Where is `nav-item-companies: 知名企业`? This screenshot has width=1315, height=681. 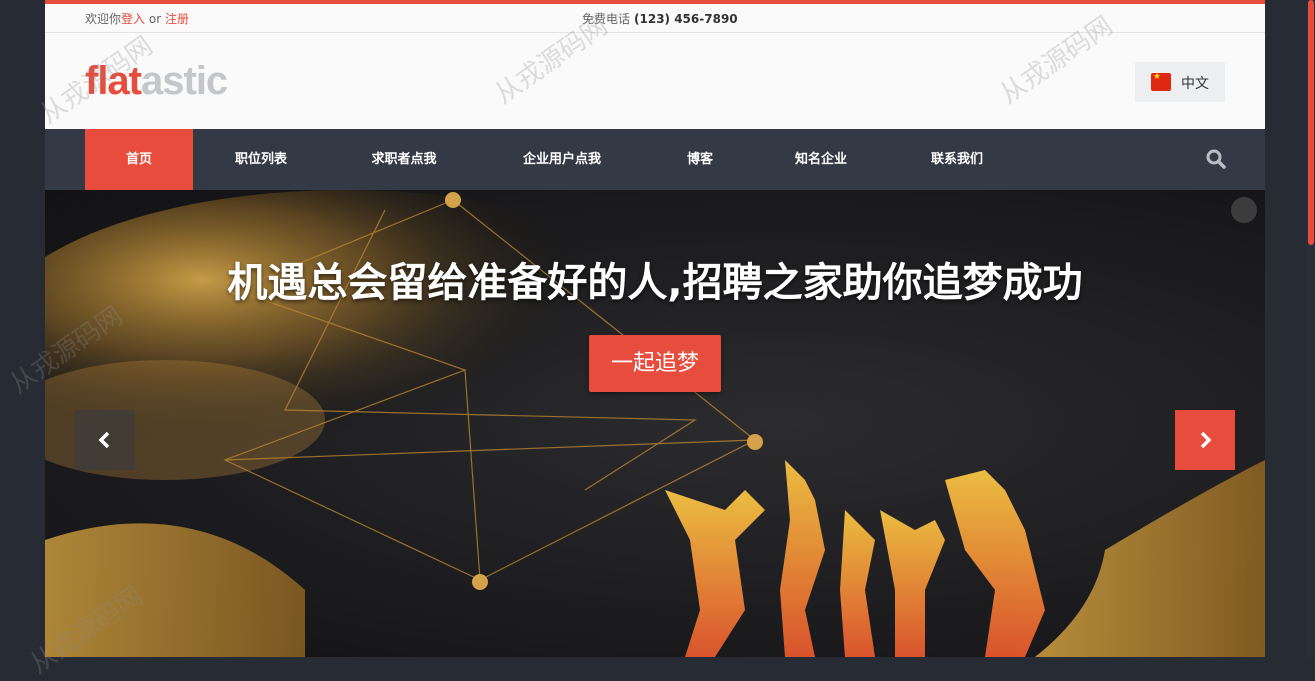 nav-item-companies: 知名企业 is located at coordinates (821, 159).